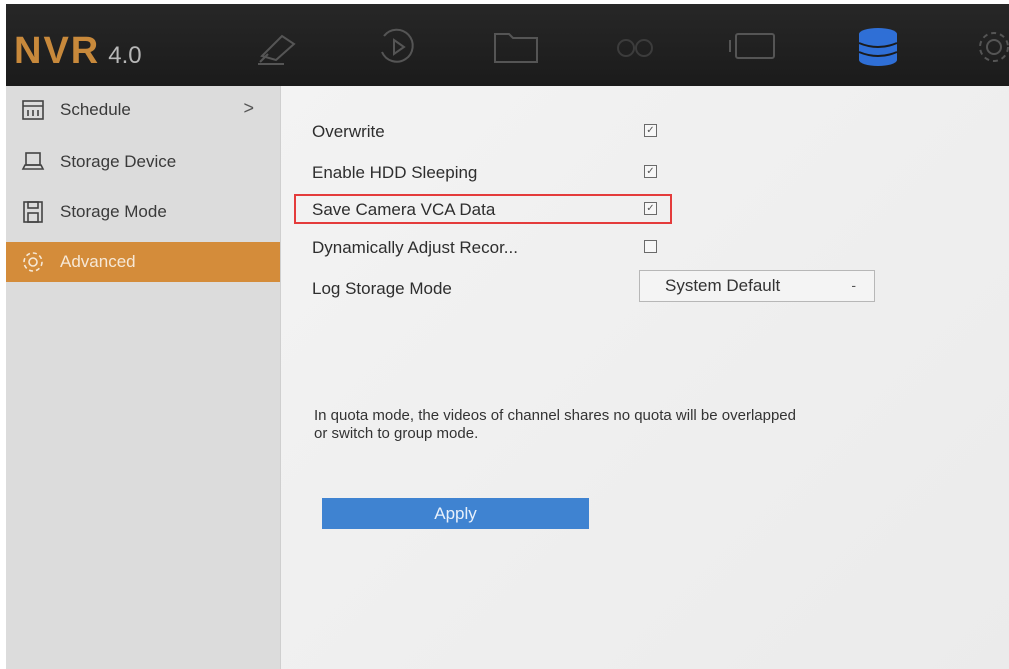 Image resolution: width=1009 pixels, height=669 pixels. I want to click on save-vca-label: Save Camera VCA Data, so click(404, 209).